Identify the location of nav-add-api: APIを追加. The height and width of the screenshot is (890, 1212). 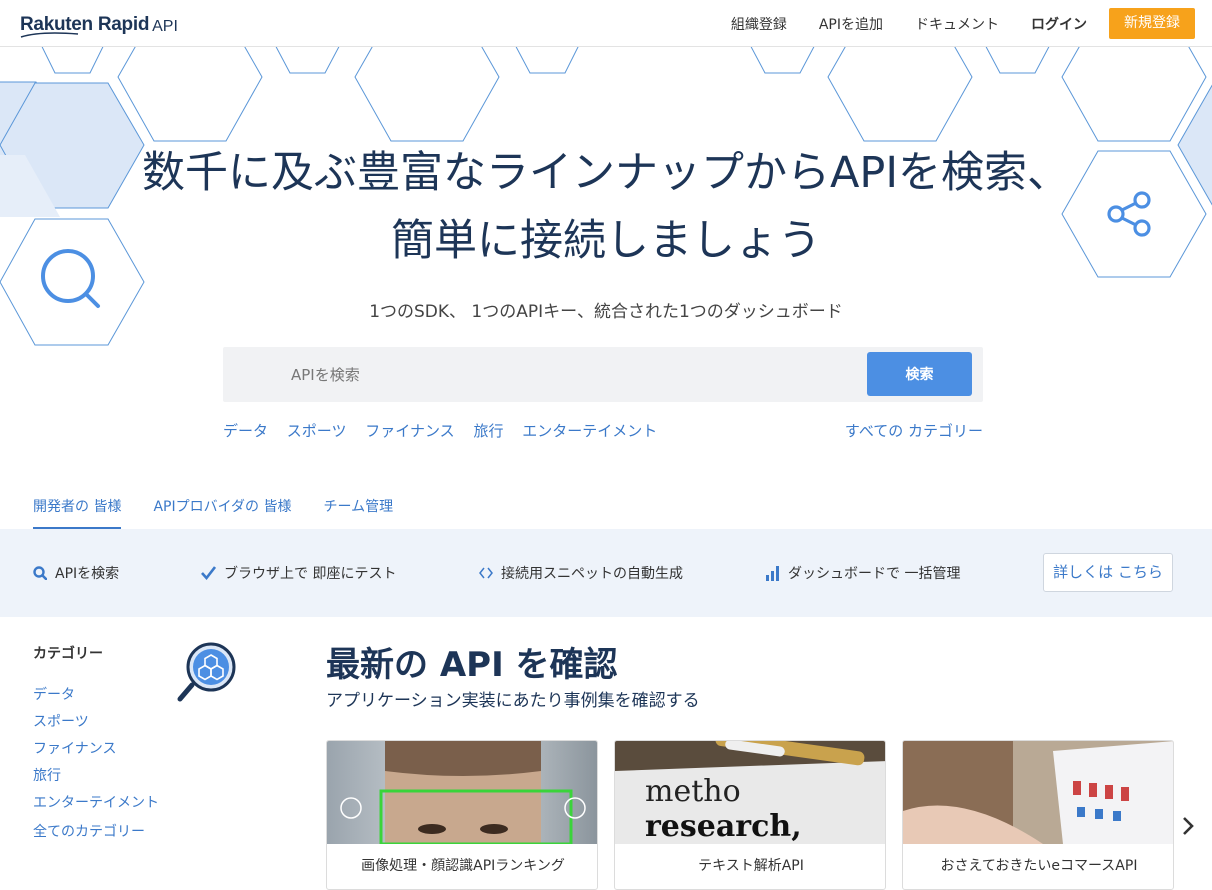
(851, 24).